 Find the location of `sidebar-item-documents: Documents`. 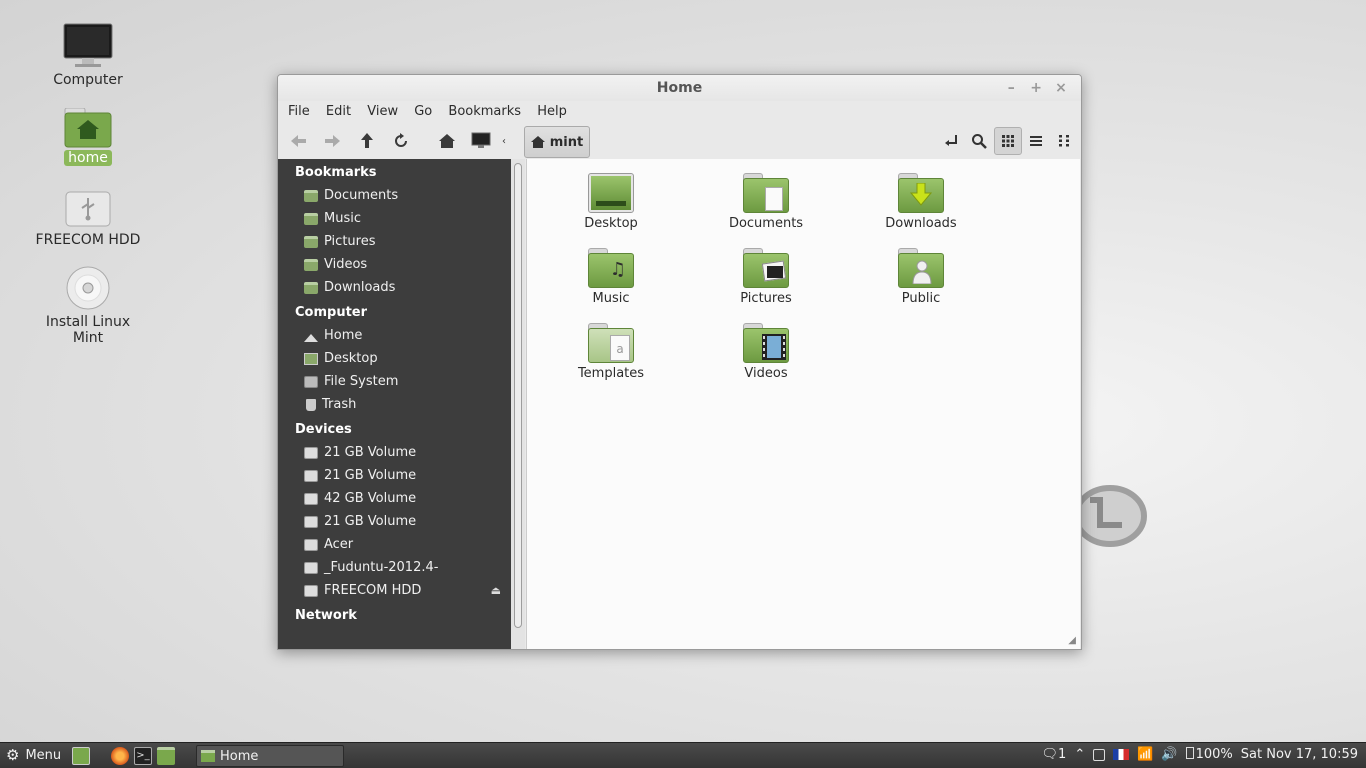

sidebar-item-documents: Documents is located at coordinates (394, 195).